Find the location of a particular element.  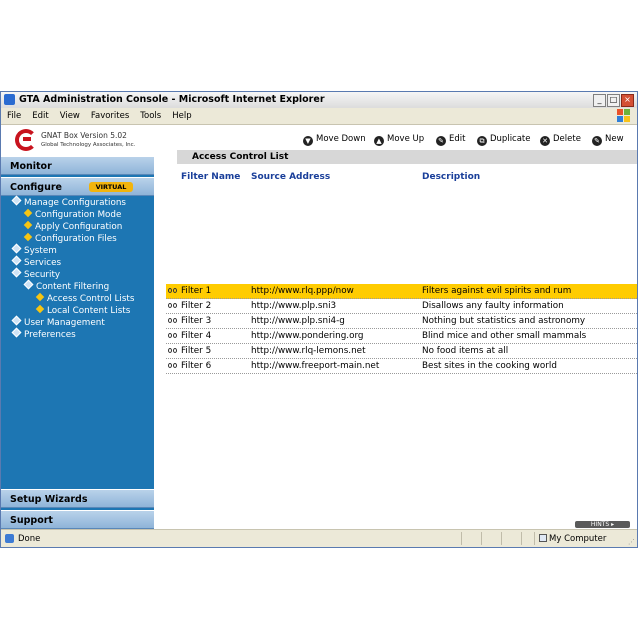

configure-section: Configure VIRTUAL is located at coordinates (77, 186).